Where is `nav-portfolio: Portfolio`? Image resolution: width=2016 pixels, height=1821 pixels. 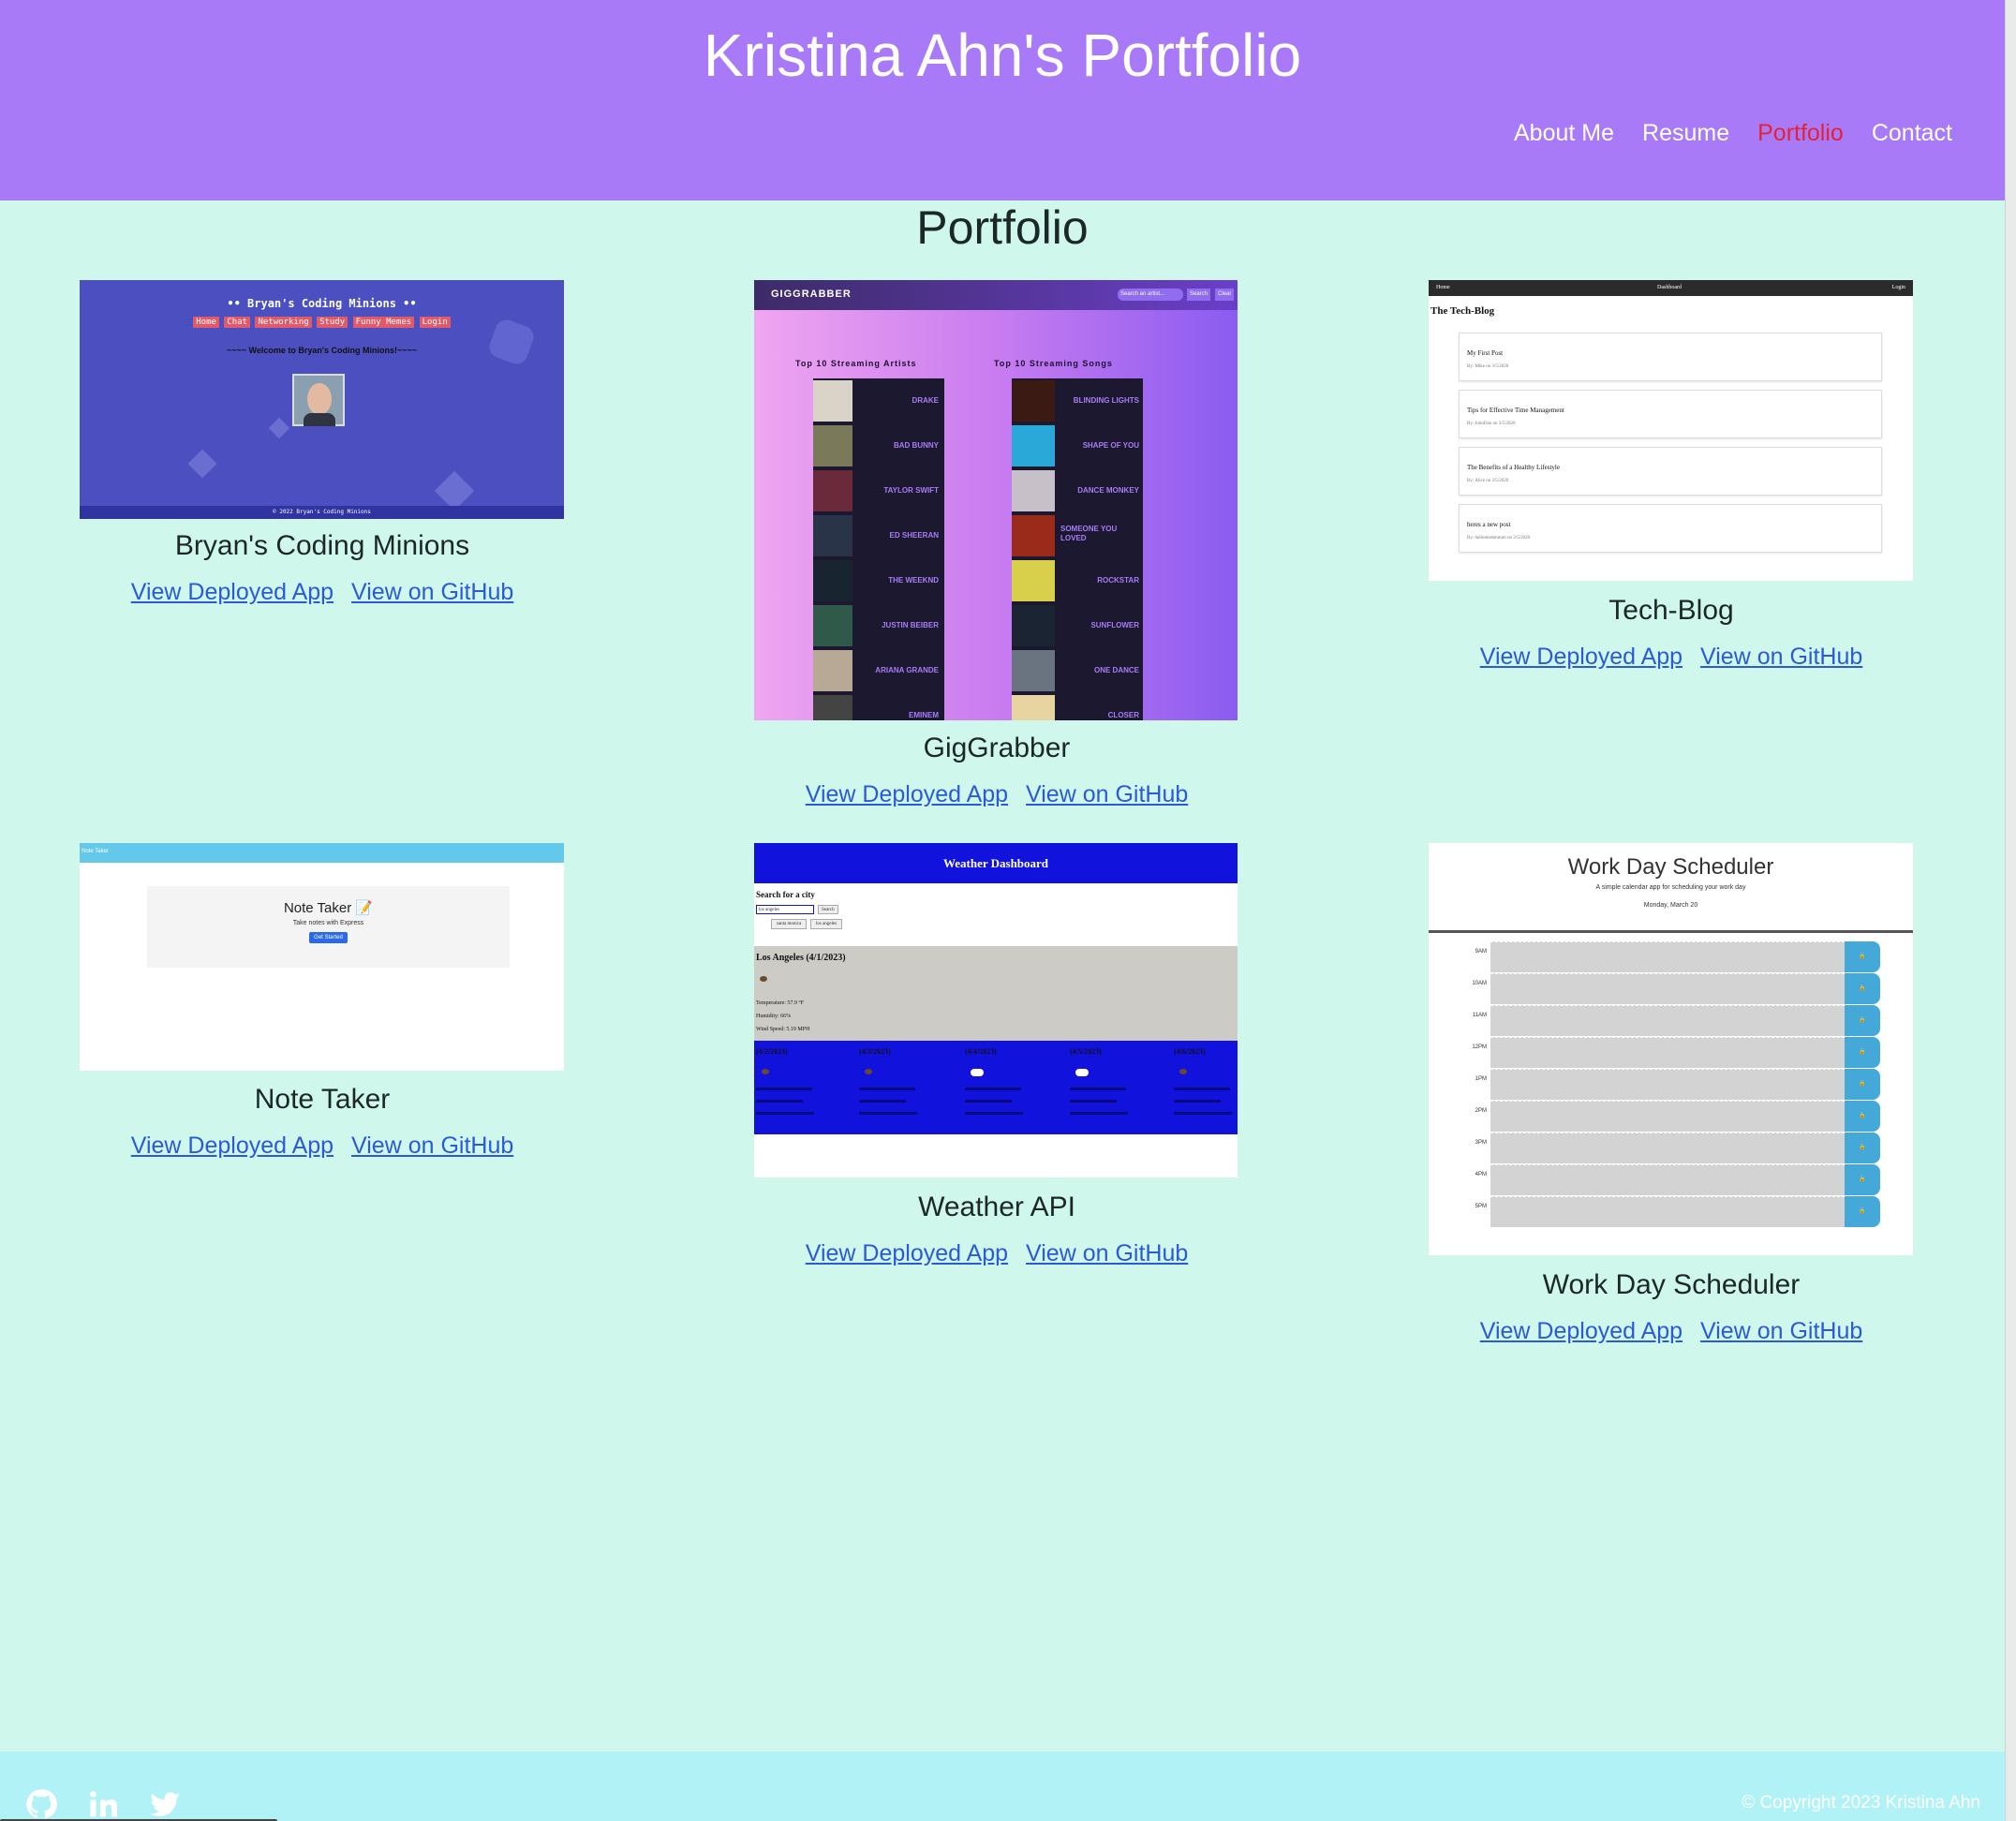
nav-portfolio: Portfolio is located at coordinates (1800, 133).